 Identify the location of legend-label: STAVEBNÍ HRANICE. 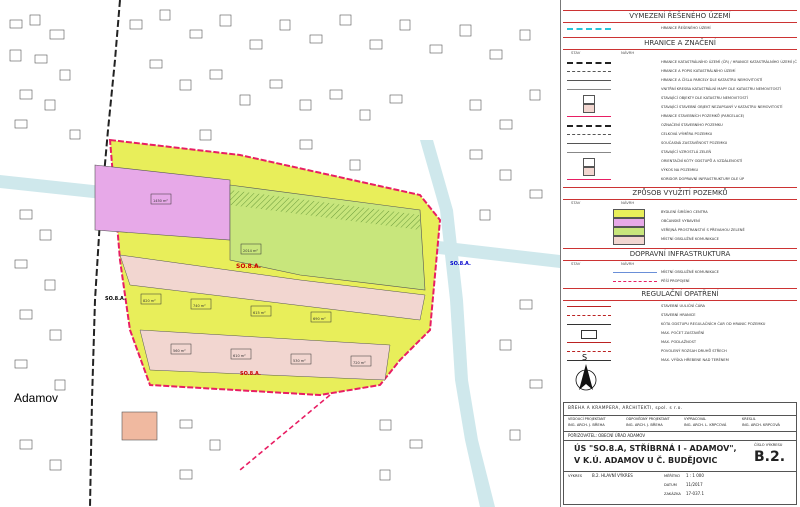
(678, 315).